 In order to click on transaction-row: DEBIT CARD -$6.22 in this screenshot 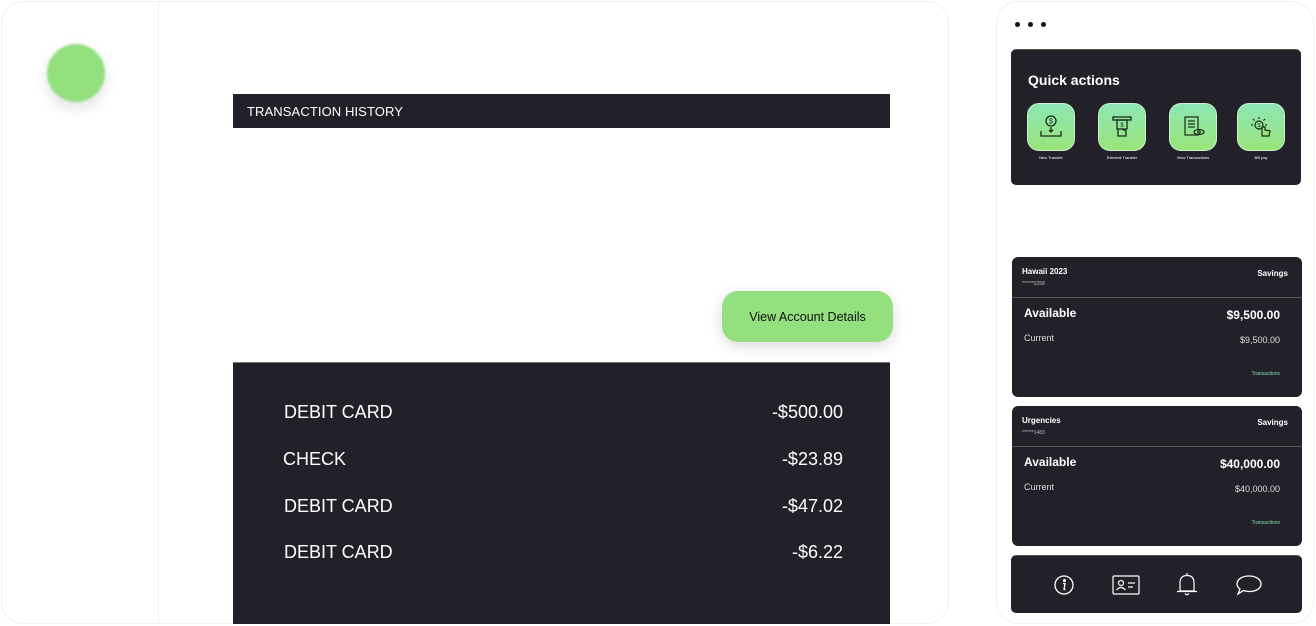, I will do `click(561, 552)`.